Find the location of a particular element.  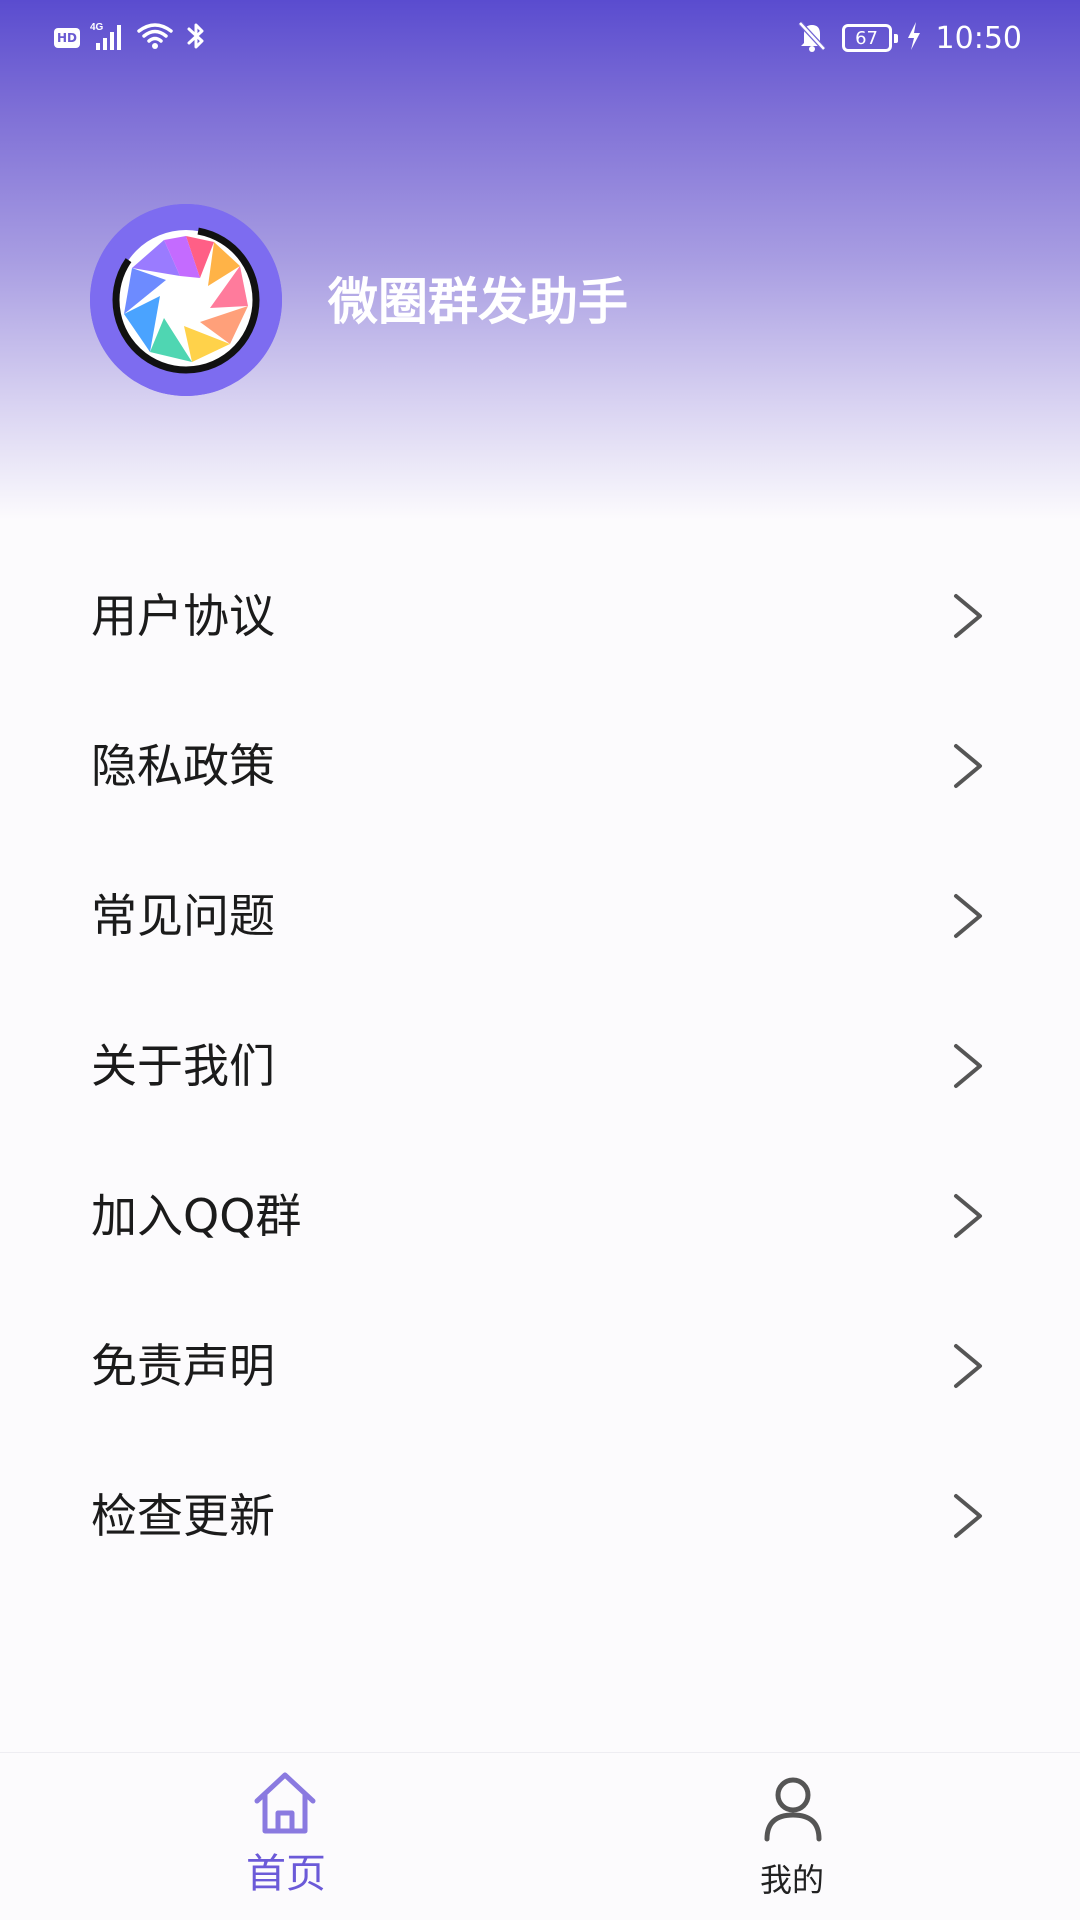

menu-item-disclaimer: 免责声明 is located at coordinates (540, 1365).